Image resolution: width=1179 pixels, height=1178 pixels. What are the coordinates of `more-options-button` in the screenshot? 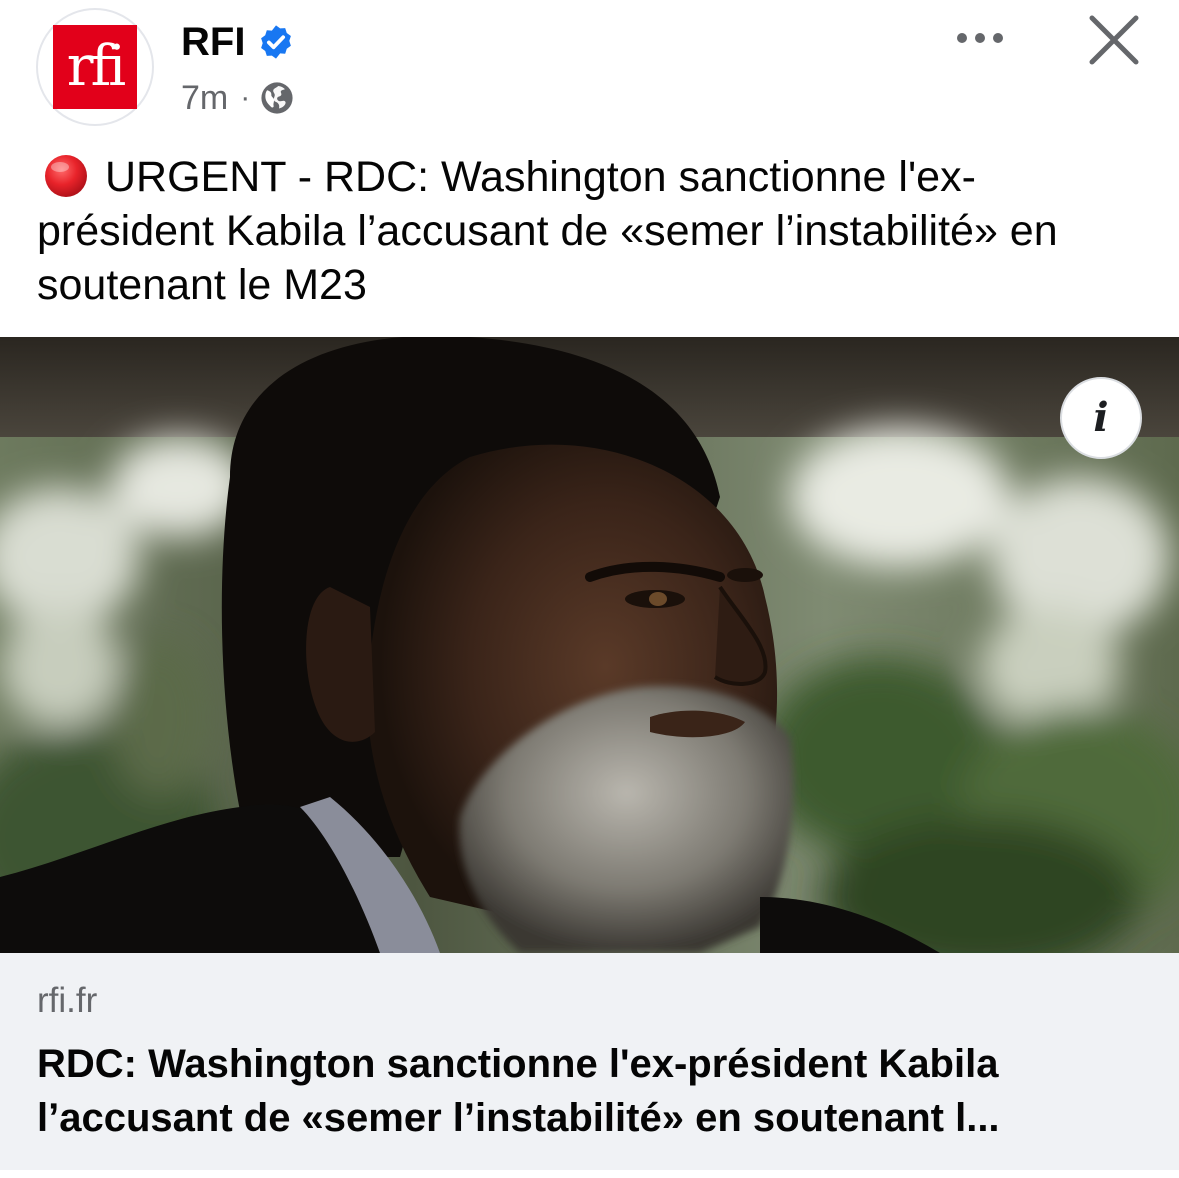 It's located at (980, 38).